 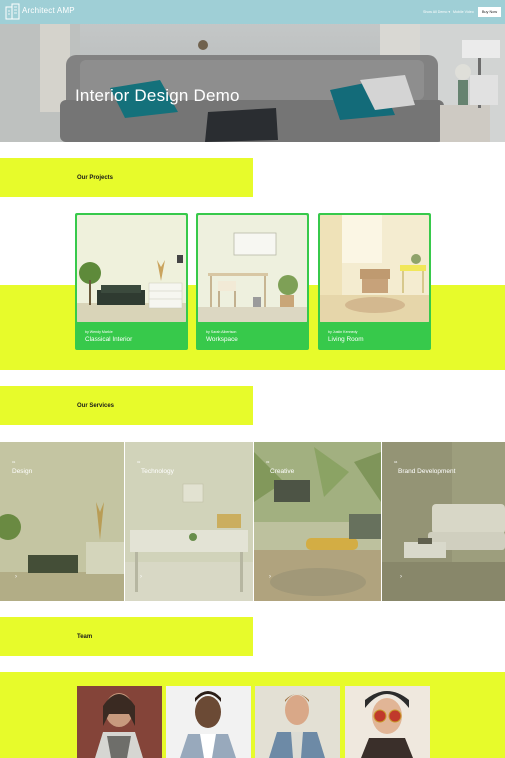 I want to click on project-author: by Justin Kennedy, so click(x=343, y=332).